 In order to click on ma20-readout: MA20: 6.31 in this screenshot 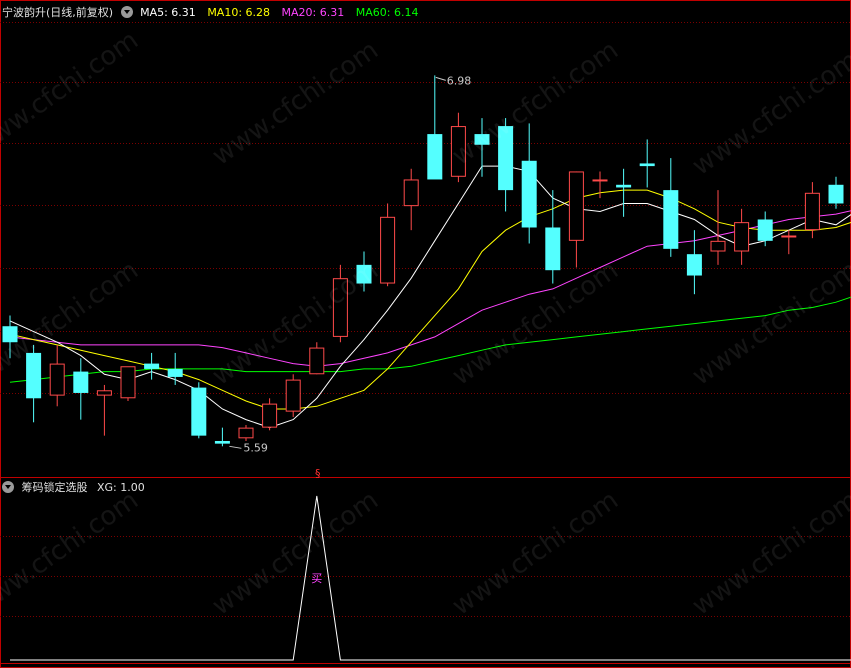, I will do `click(313, 12)`.